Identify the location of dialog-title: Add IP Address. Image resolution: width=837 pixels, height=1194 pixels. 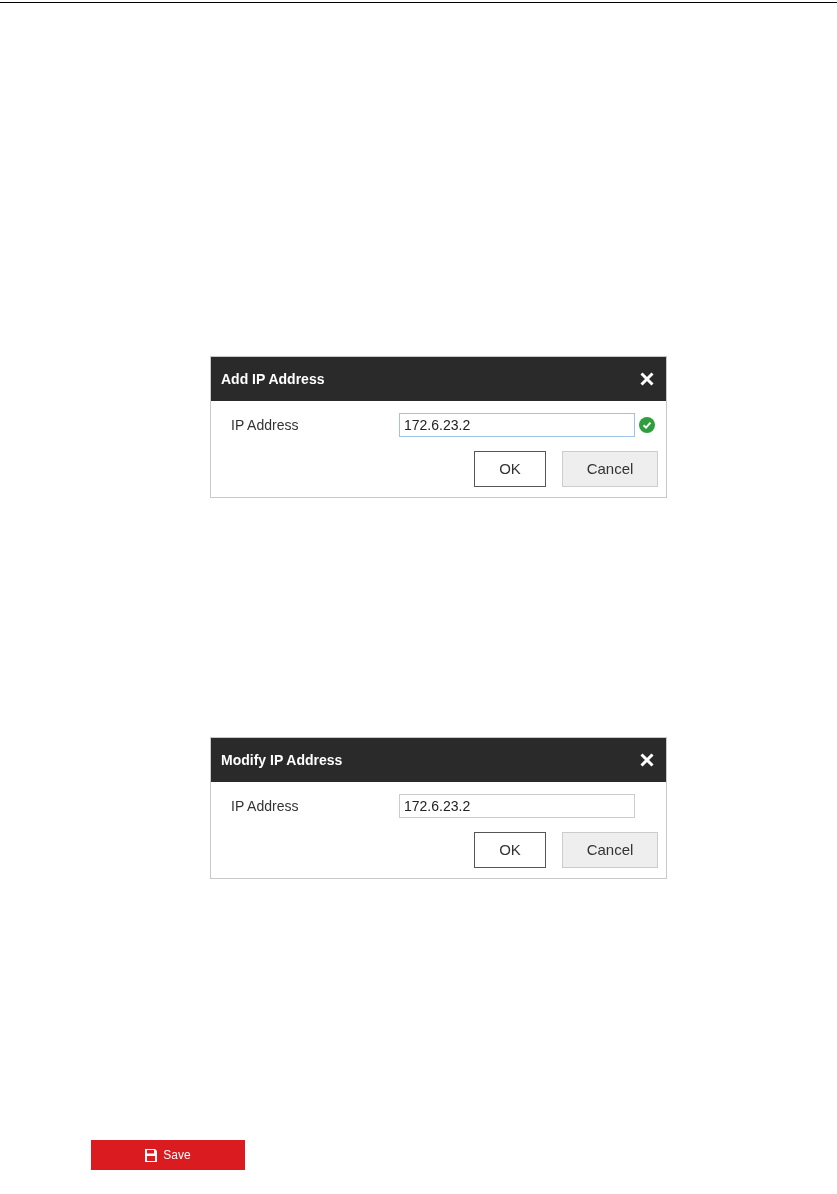
(273, 379).